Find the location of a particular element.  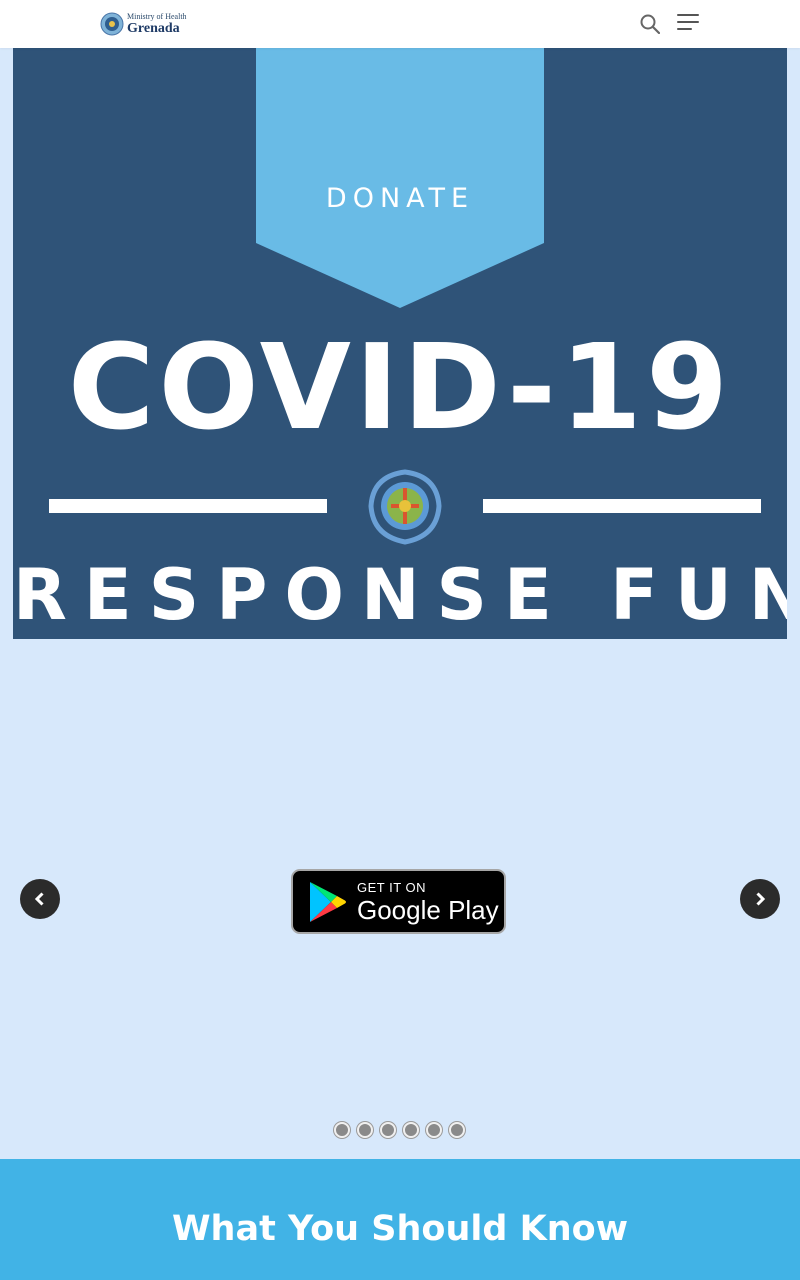

banner-subheadline: RESPONSE FUND is located at coordinates (400, 595).